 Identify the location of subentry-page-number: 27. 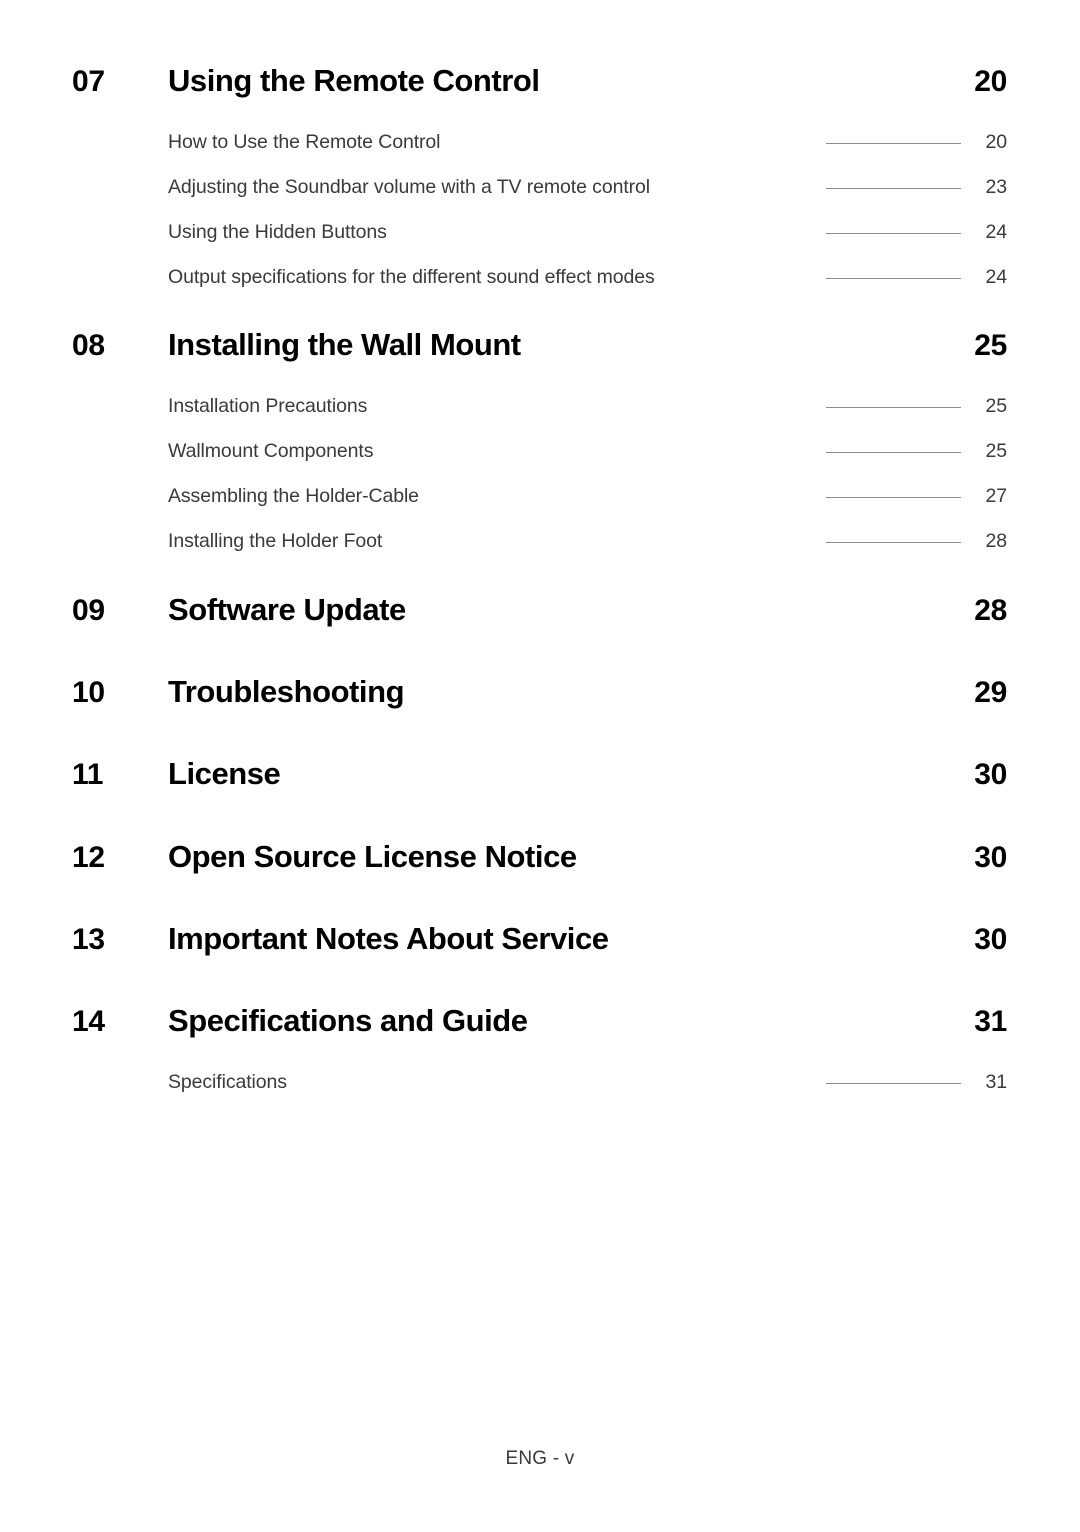
(996, 496).